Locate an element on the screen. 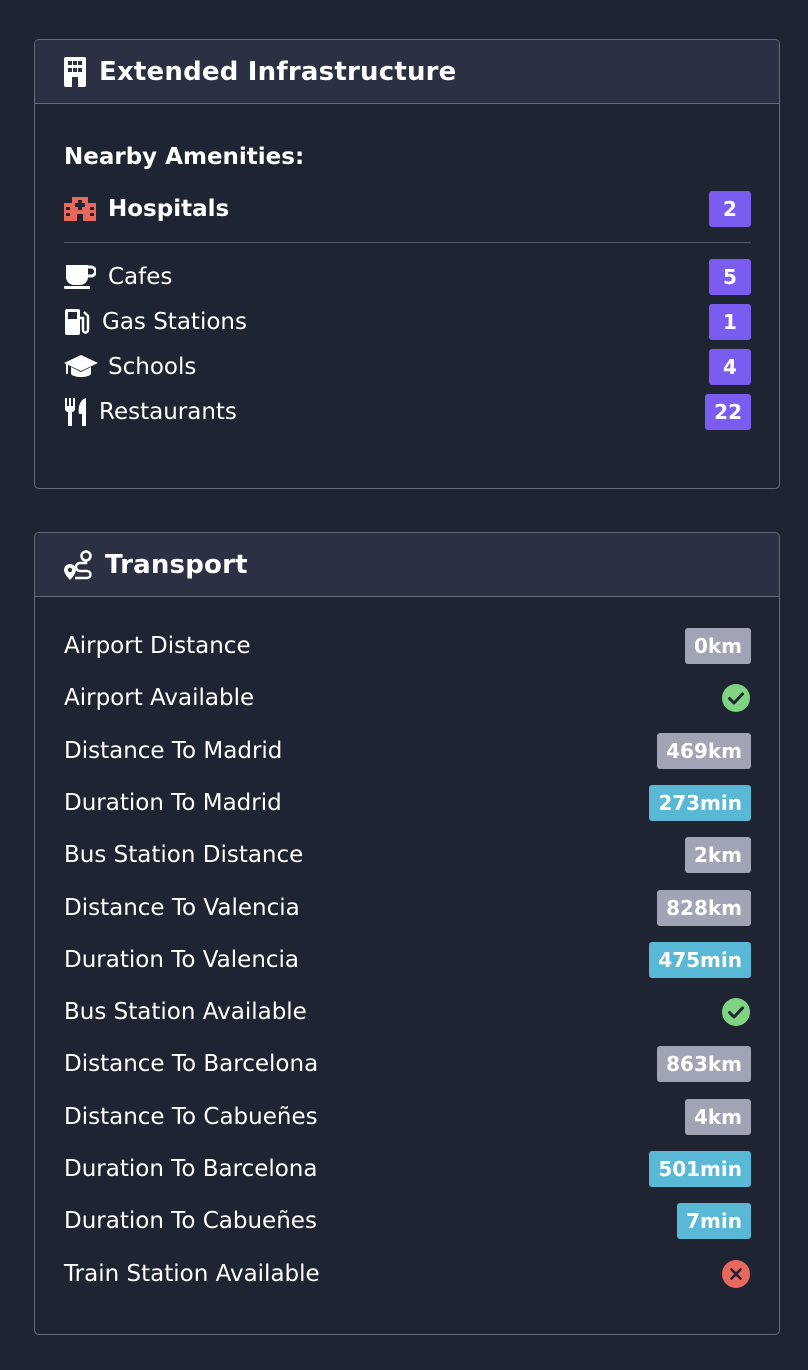 The height and width of the screenshot is (1370, 808). transport-label: Bus Station Available is located at coordinates (185, 1012).